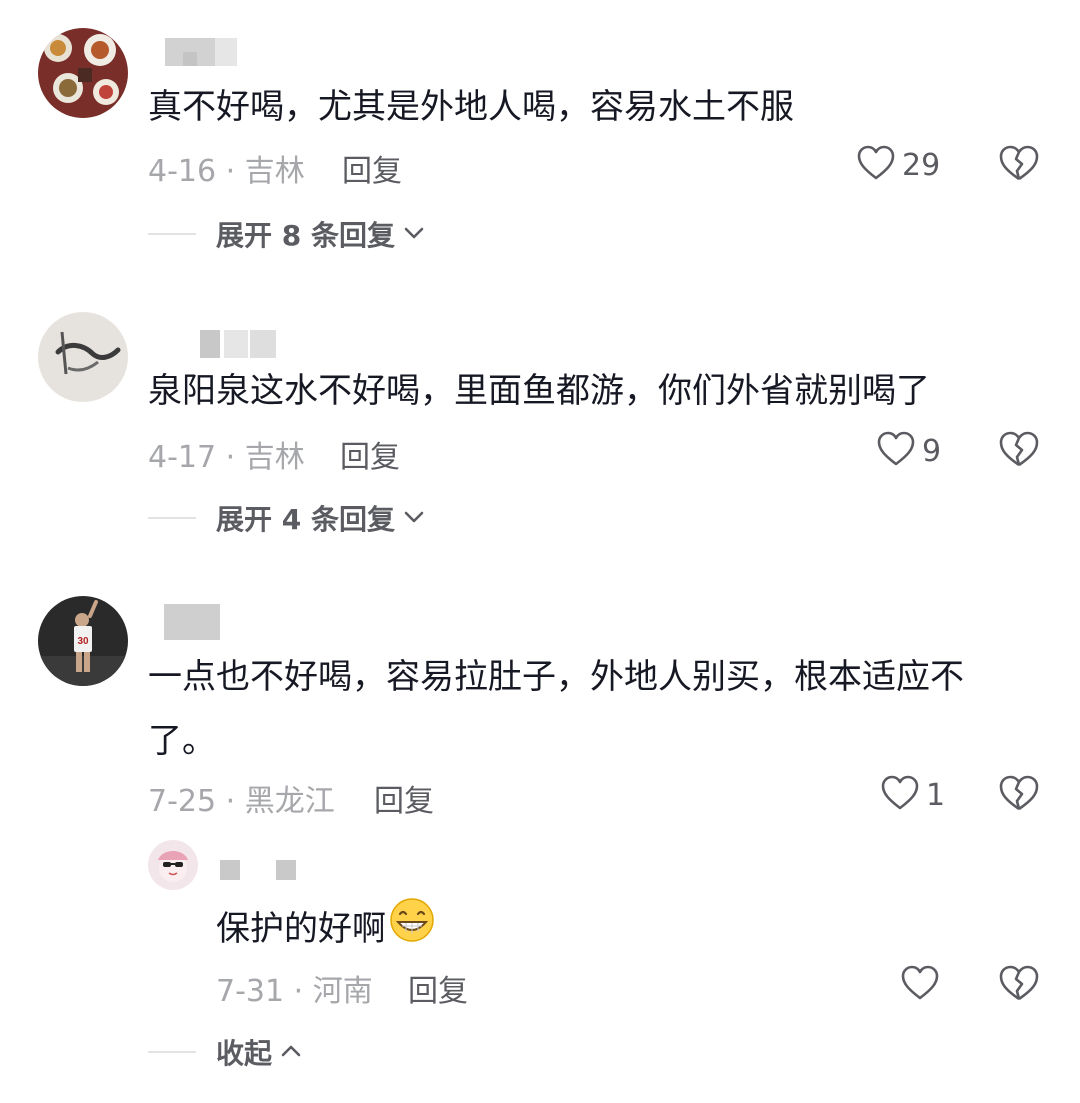 The image size is (1080, 1103). I want to click on like-button: 9, so click(908, 451).